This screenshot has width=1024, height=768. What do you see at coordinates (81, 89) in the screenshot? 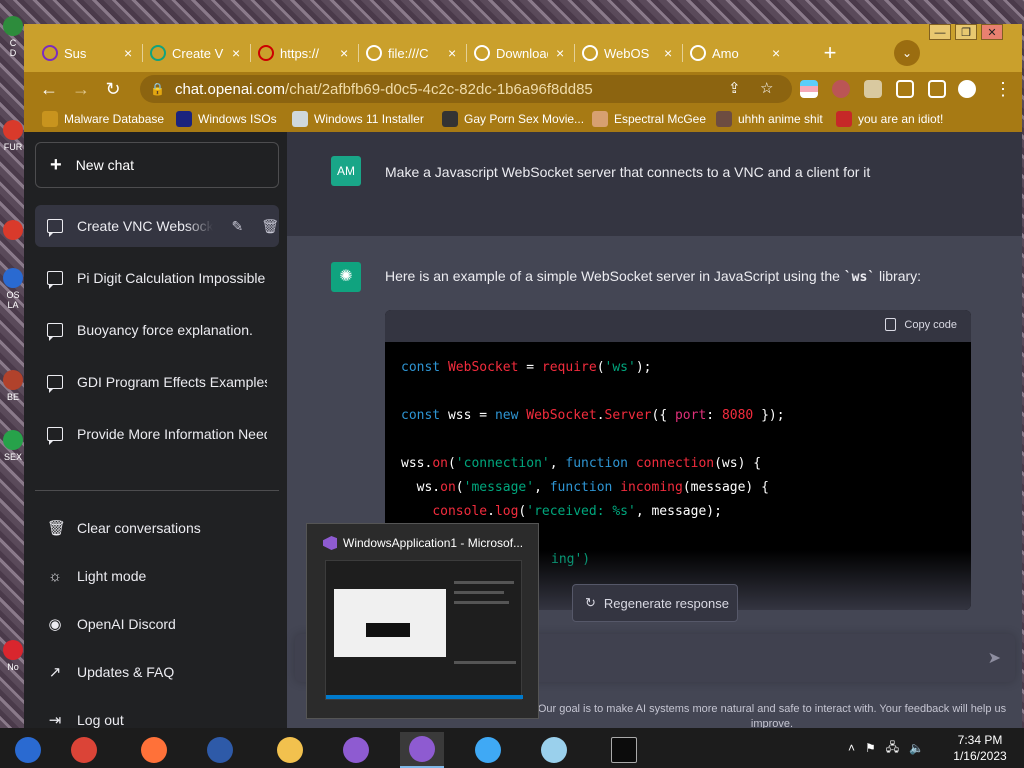
I see `forward-button: →` at bounding box center [81, 89].